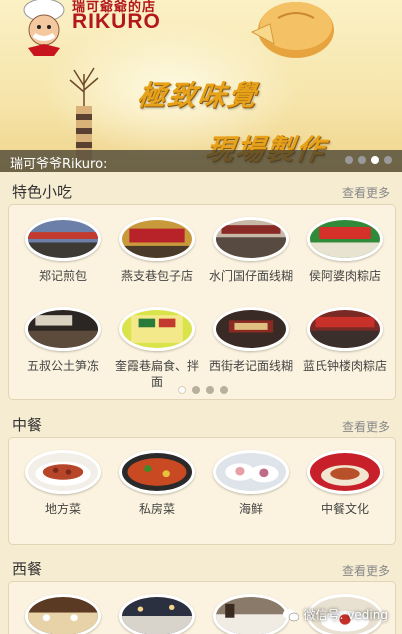 The width and height of the screenshot is (402, 634). I want to click on cuisine-item: 海鲜, so click(251, 483).